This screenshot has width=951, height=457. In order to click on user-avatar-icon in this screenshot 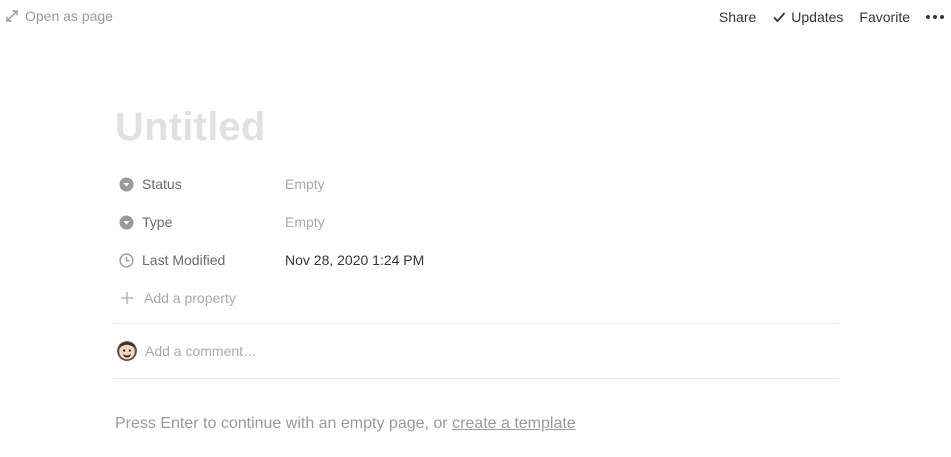, I will do `click(127, 351)`.